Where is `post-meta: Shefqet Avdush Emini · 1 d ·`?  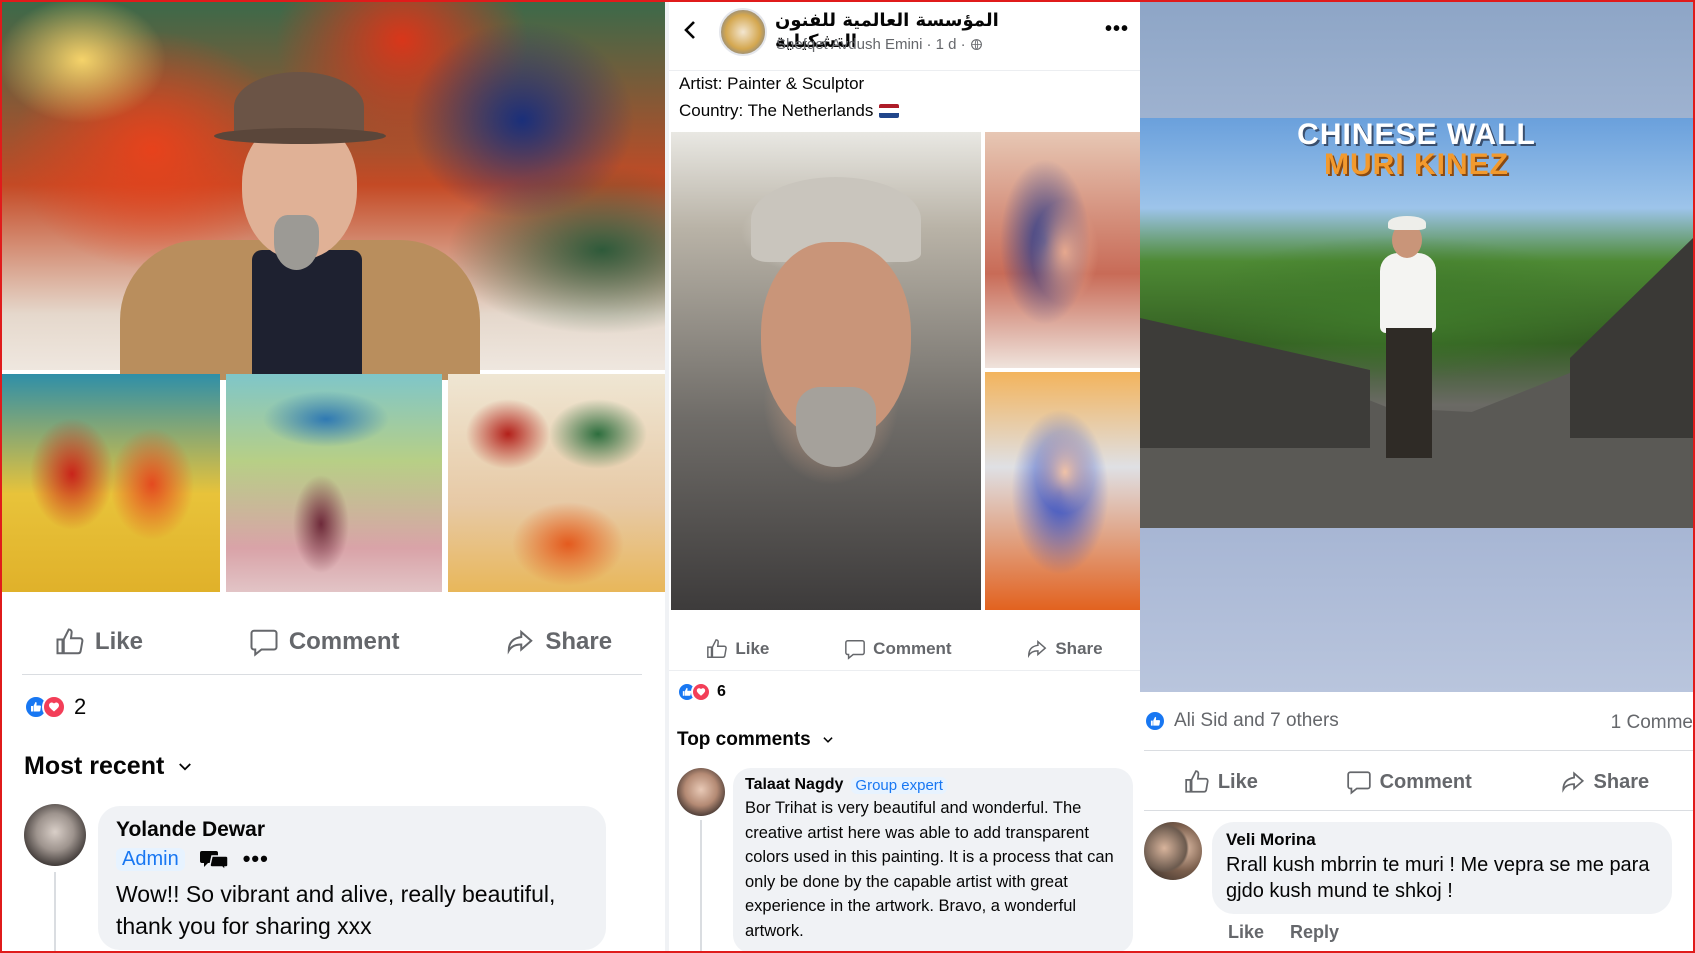
post-meta: Shefqet Avdush Emini · 1 d · is located at coordinates (879, 44).